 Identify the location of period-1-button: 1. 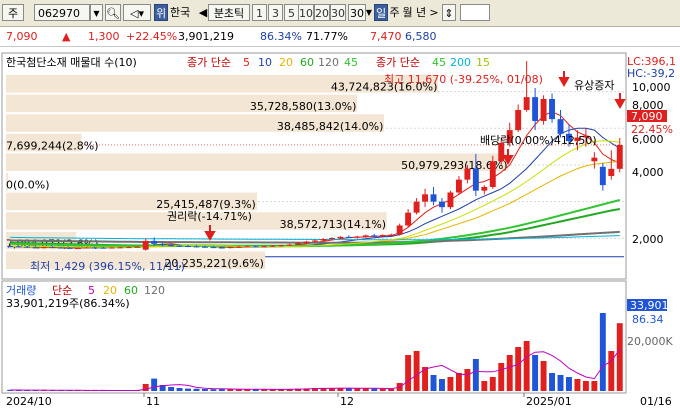
(259, 12).